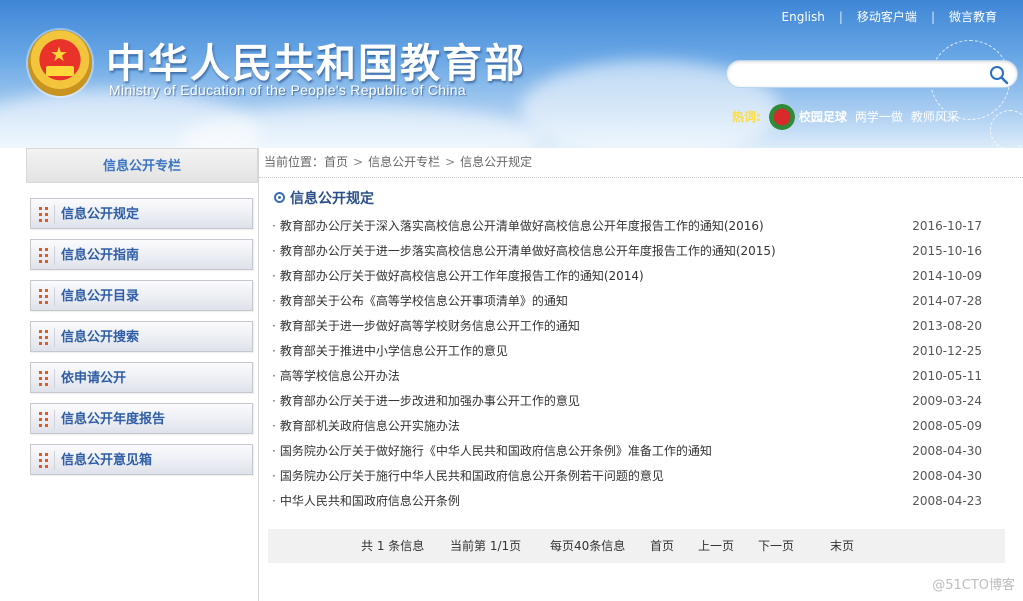  What do you see at coordinates (947, 226) in the screenshot?
I see `news-date: 2016-10-17` at bounding box center [947, 226].